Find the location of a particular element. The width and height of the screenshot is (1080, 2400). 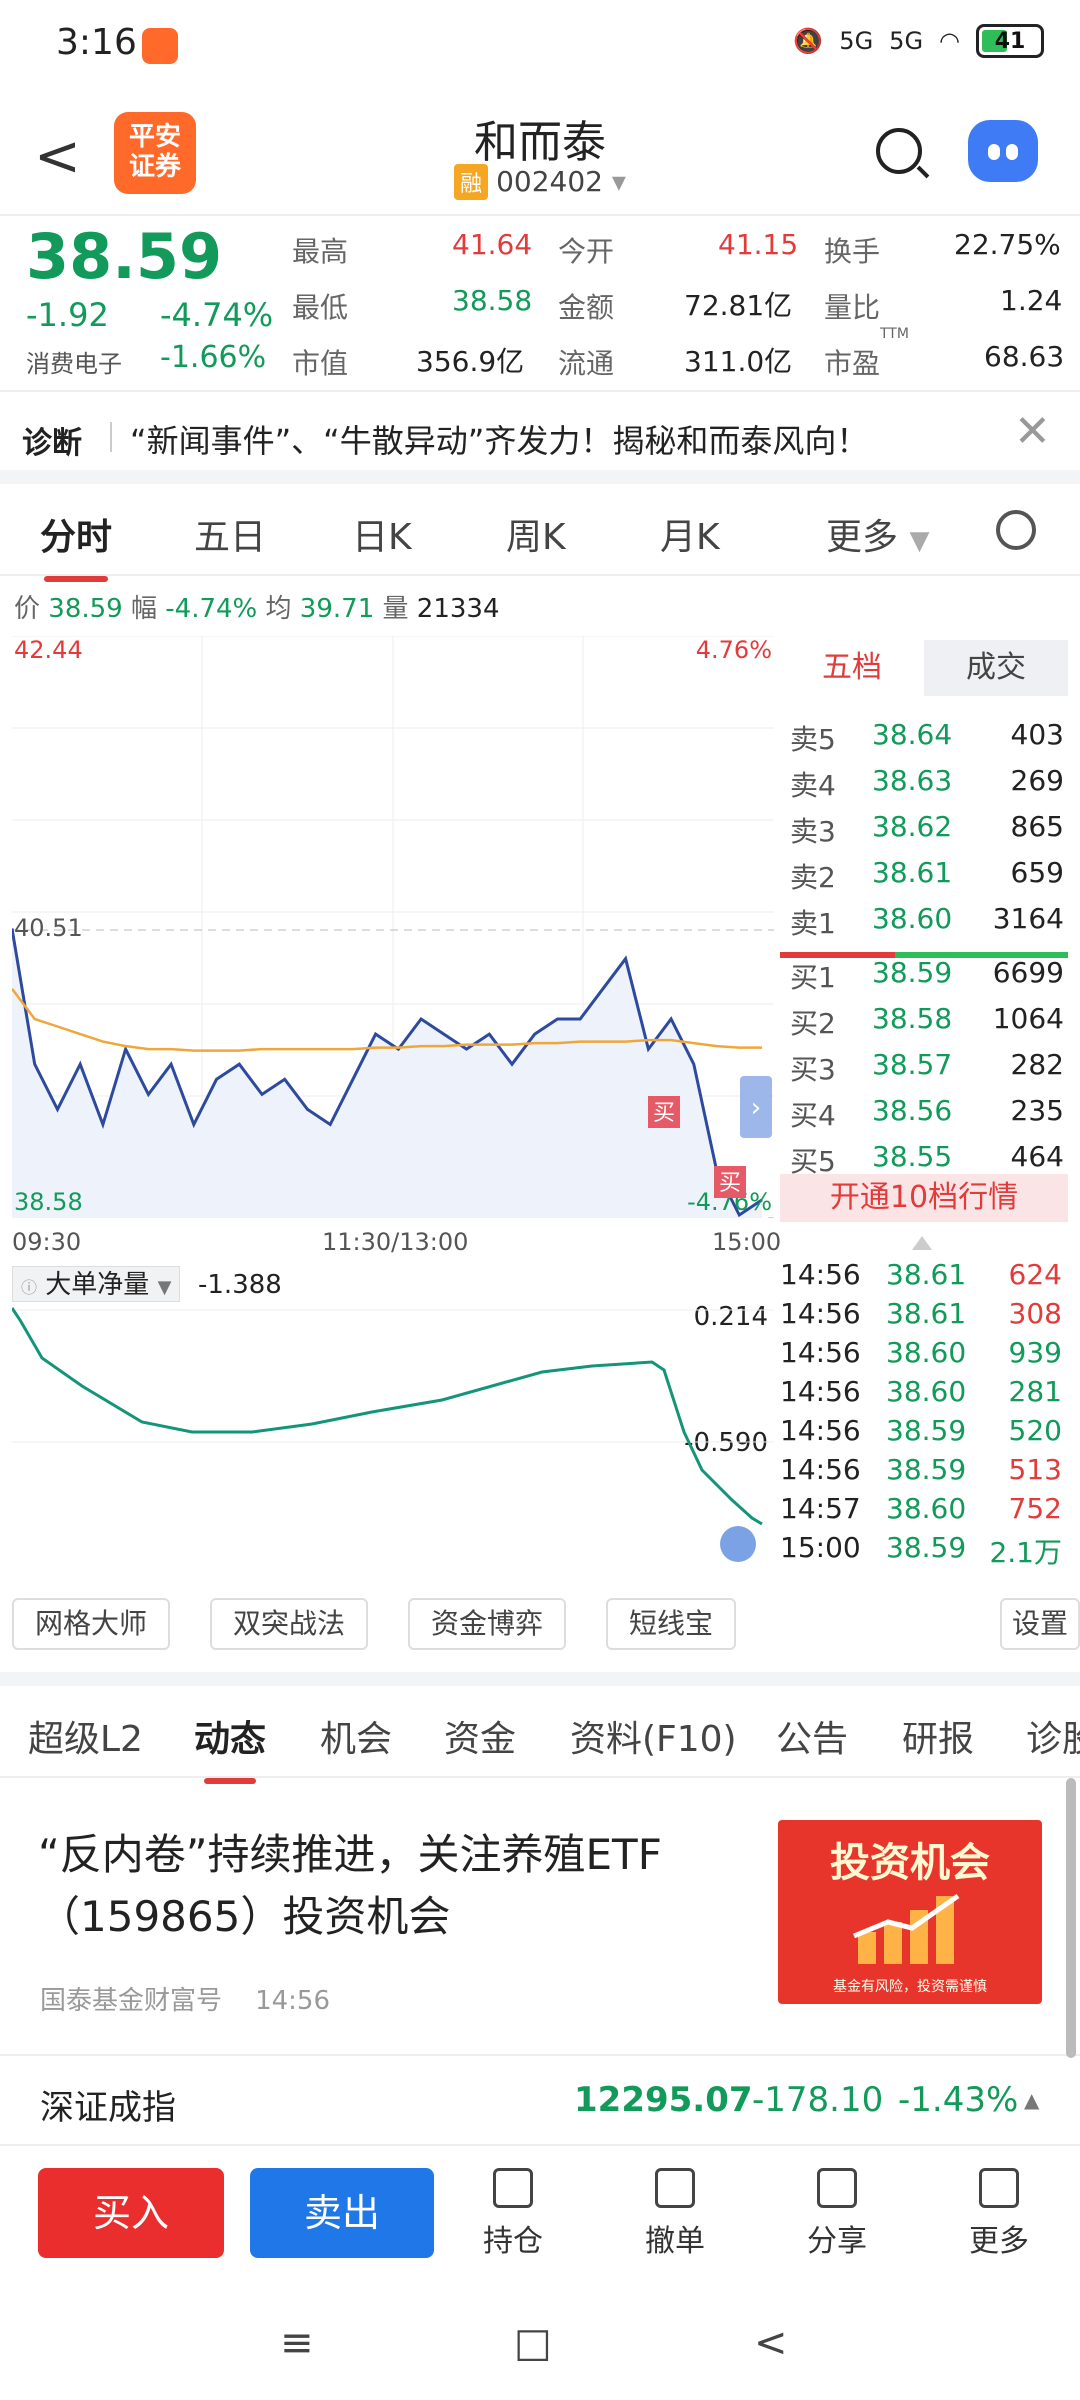

tab-announcements: 公告 is located at coordinates (812, 1736).